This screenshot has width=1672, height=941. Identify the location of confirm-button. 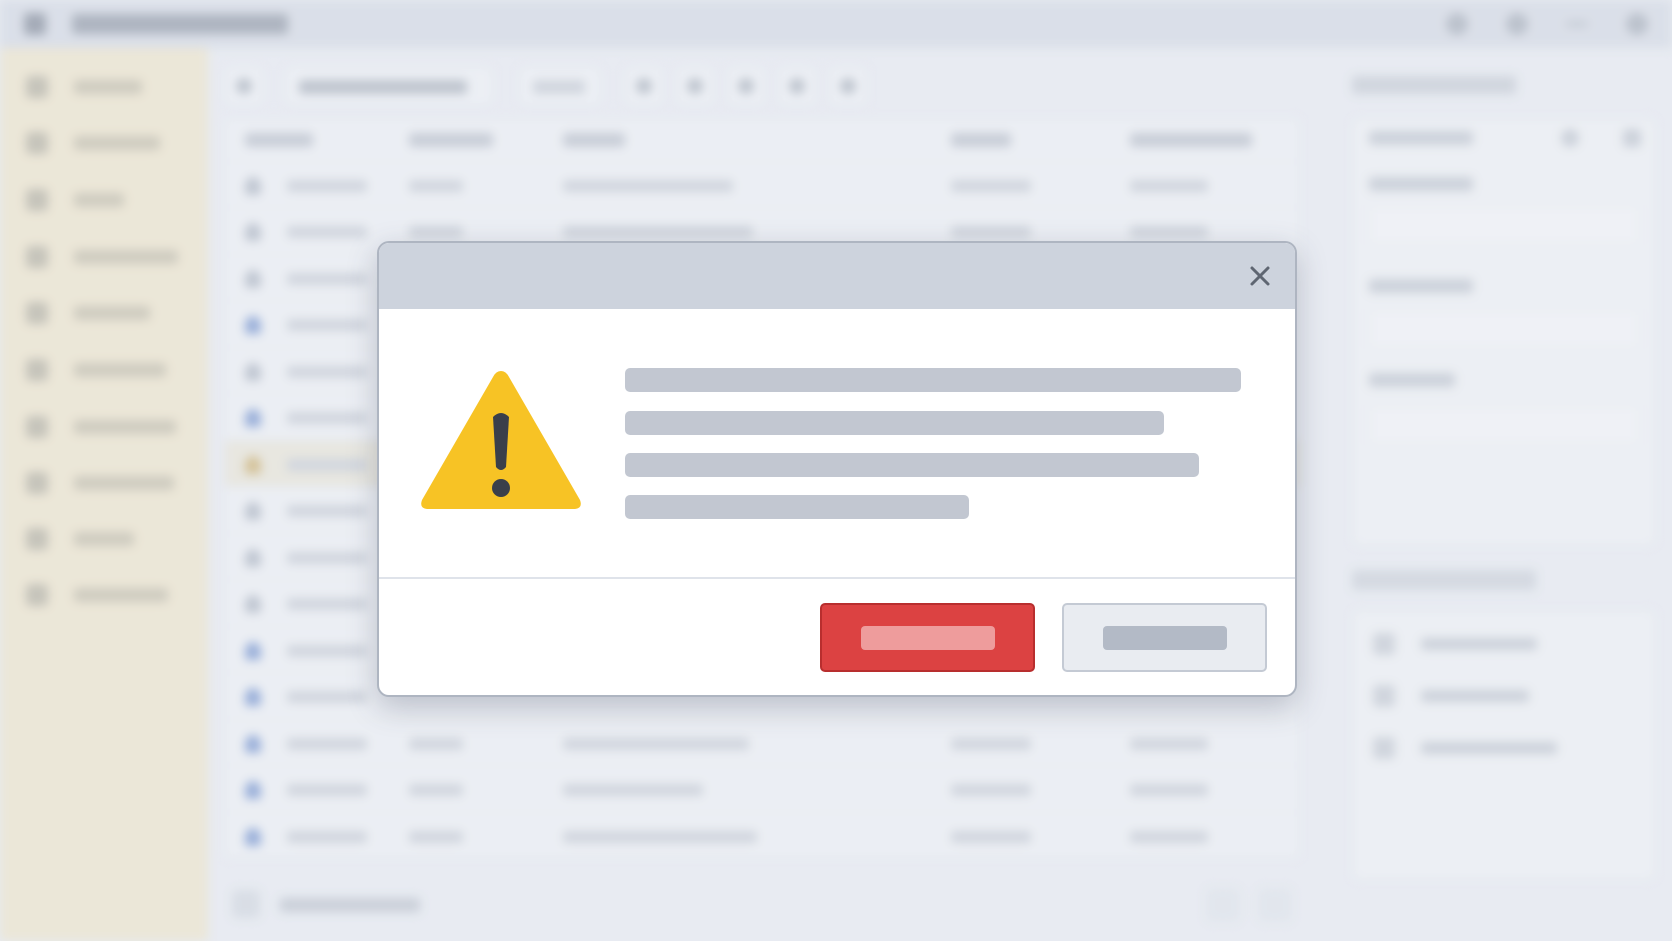
(927, 637).